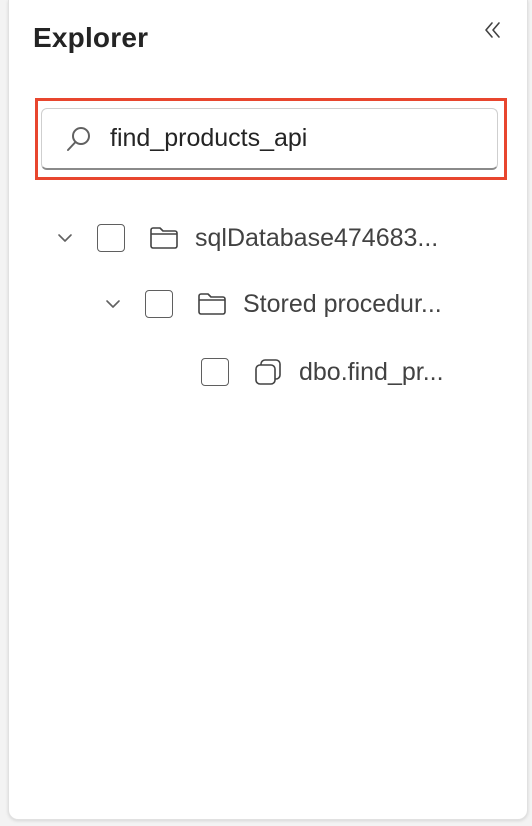 The image size is (532, 826). I want to click on search-field, so click(269, 139).